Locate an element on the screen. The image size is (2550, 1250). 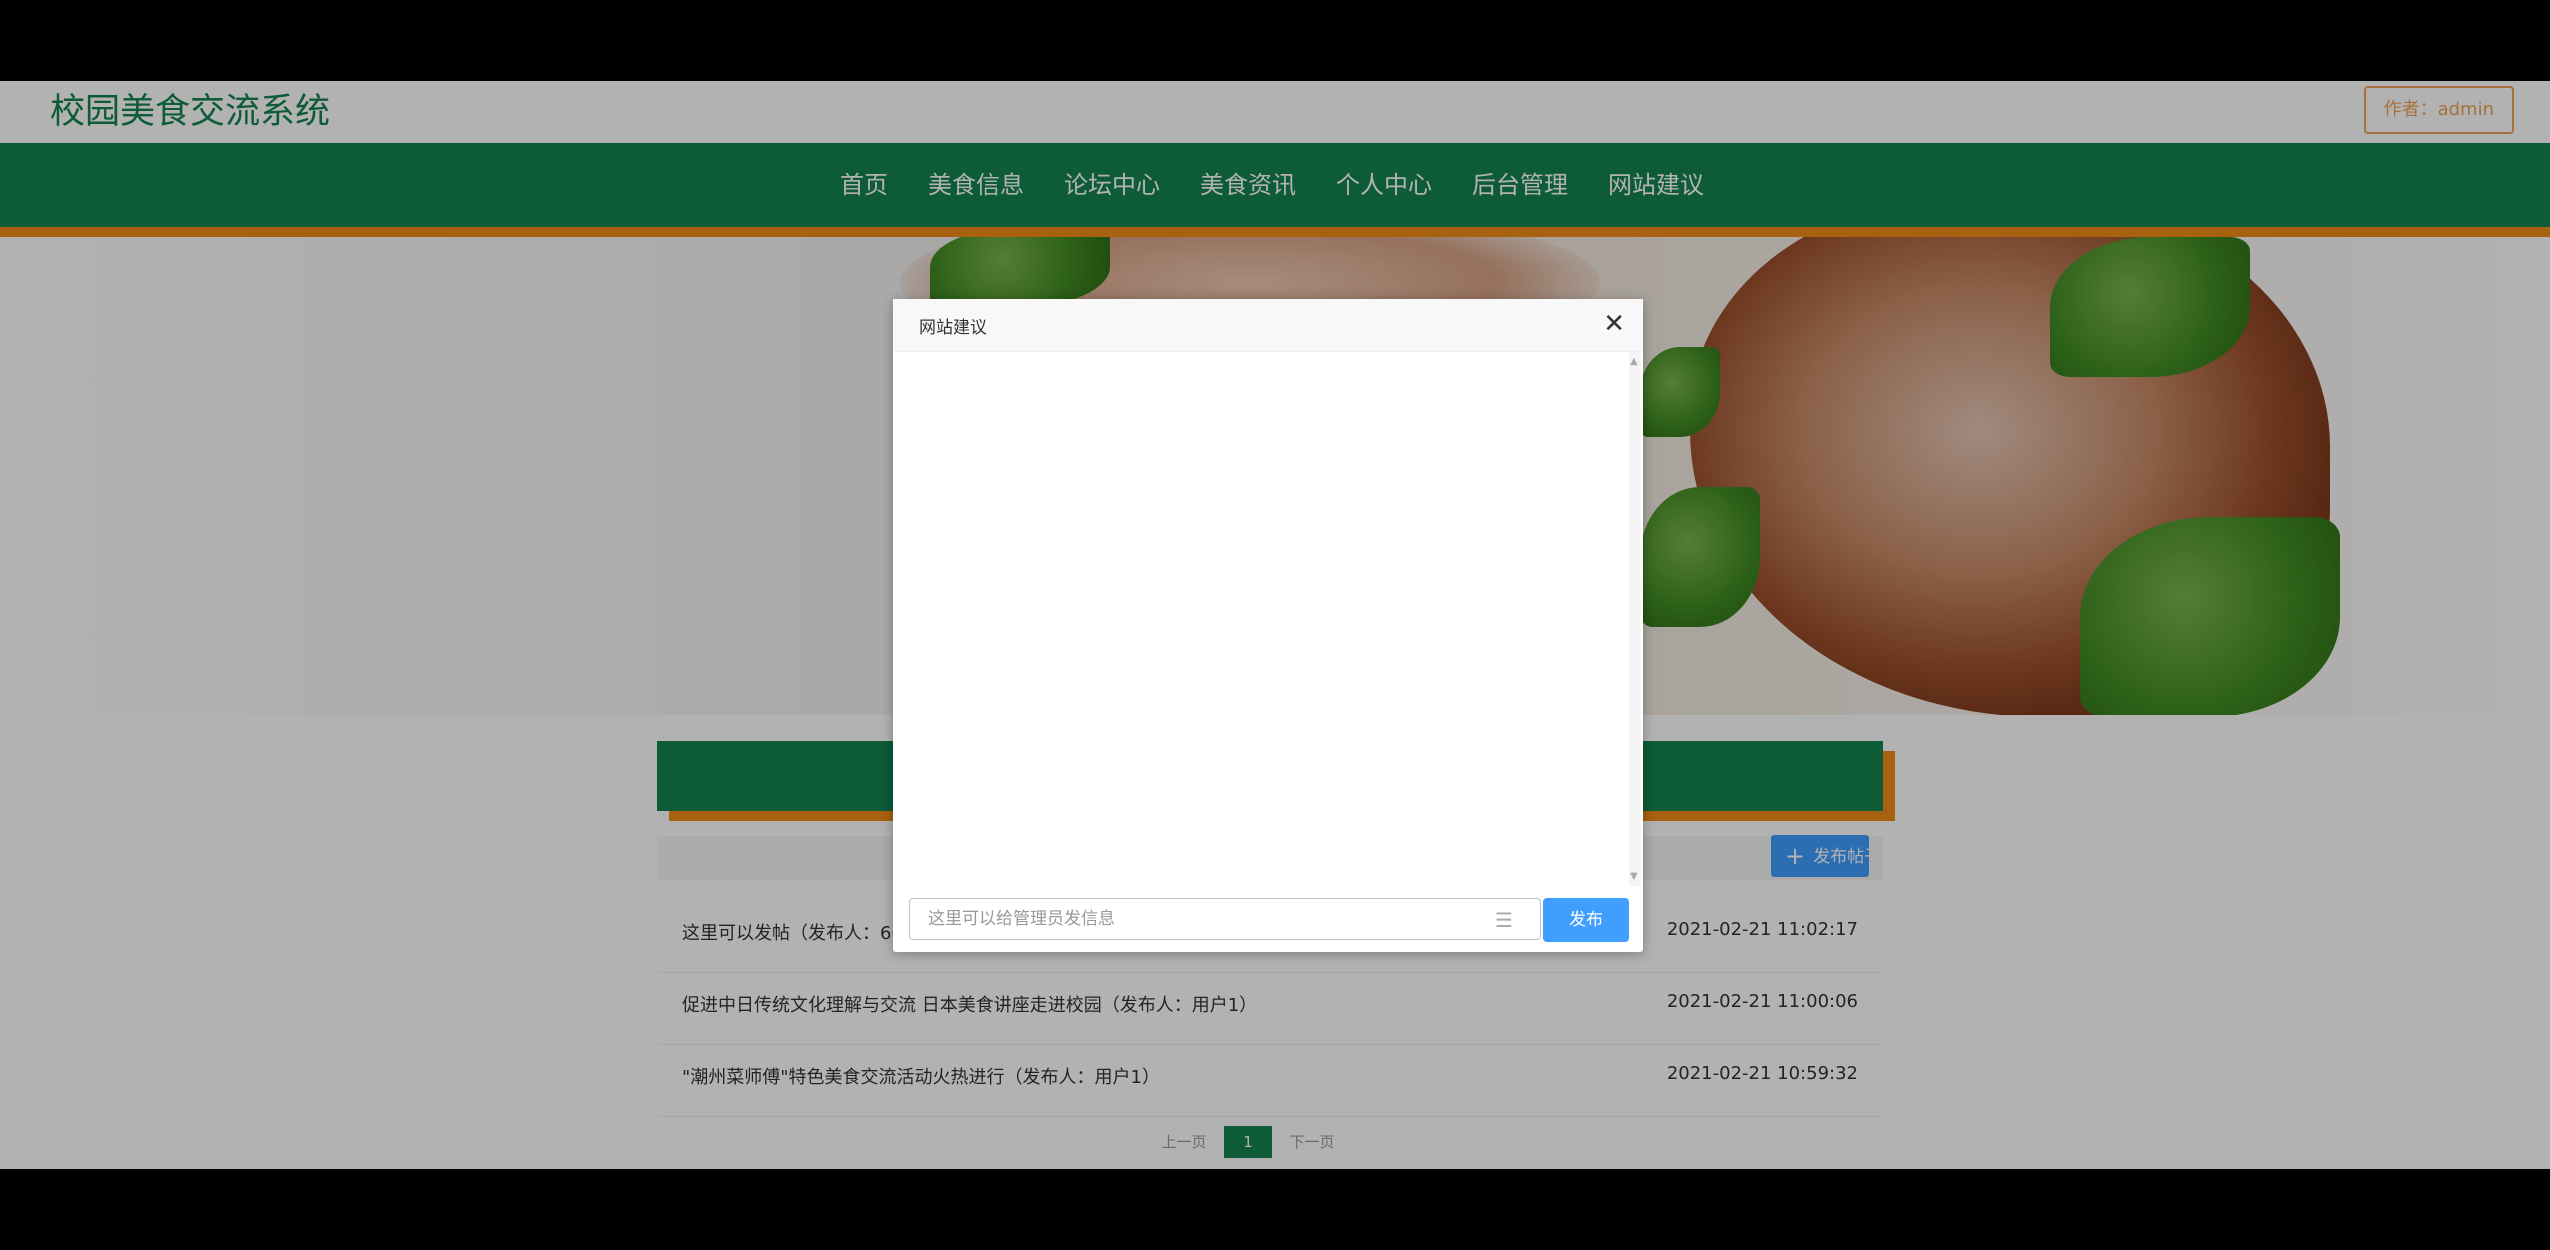
dialog-footer: ☰ 发布 is located at coordinates (1268, 919).